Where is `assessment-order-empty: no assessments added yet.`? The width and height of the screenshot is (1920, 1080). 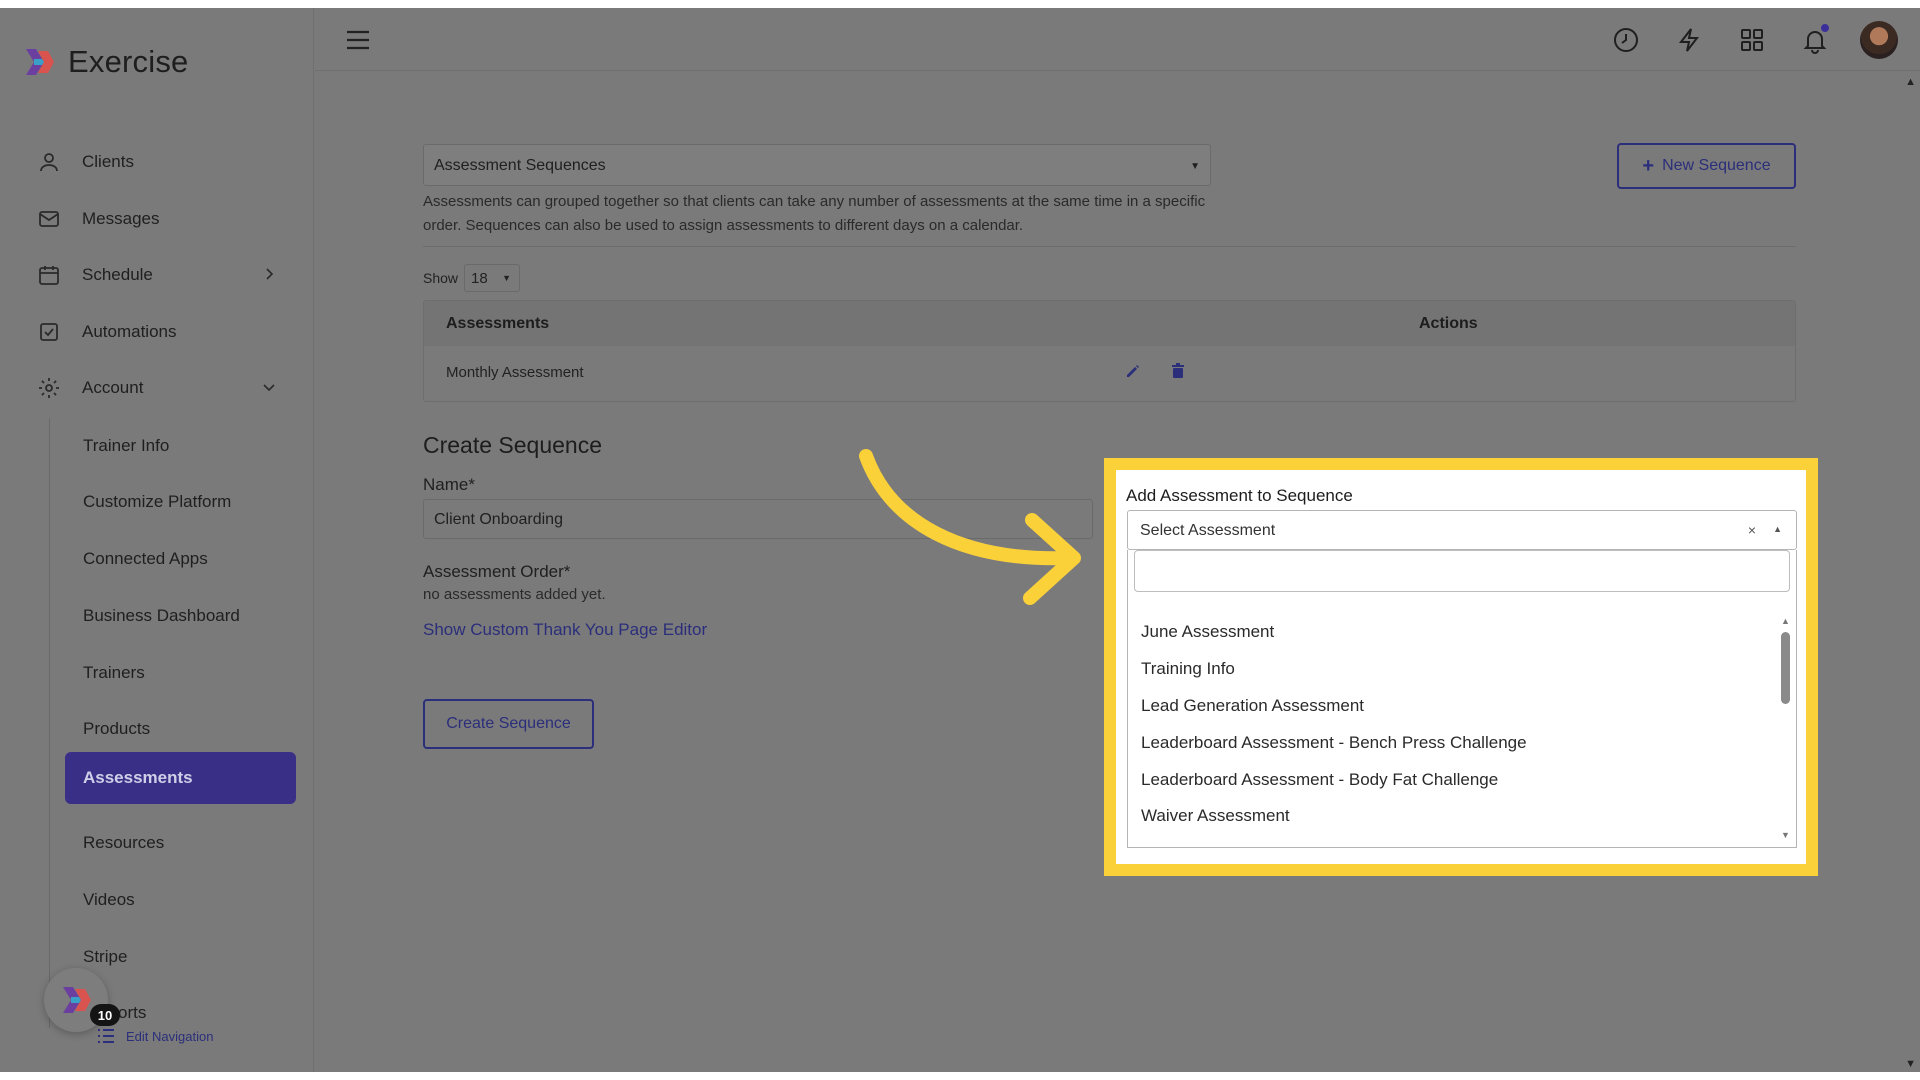
assessment-order-empty: no assessments added yet. is located at coordinates (514, 594).